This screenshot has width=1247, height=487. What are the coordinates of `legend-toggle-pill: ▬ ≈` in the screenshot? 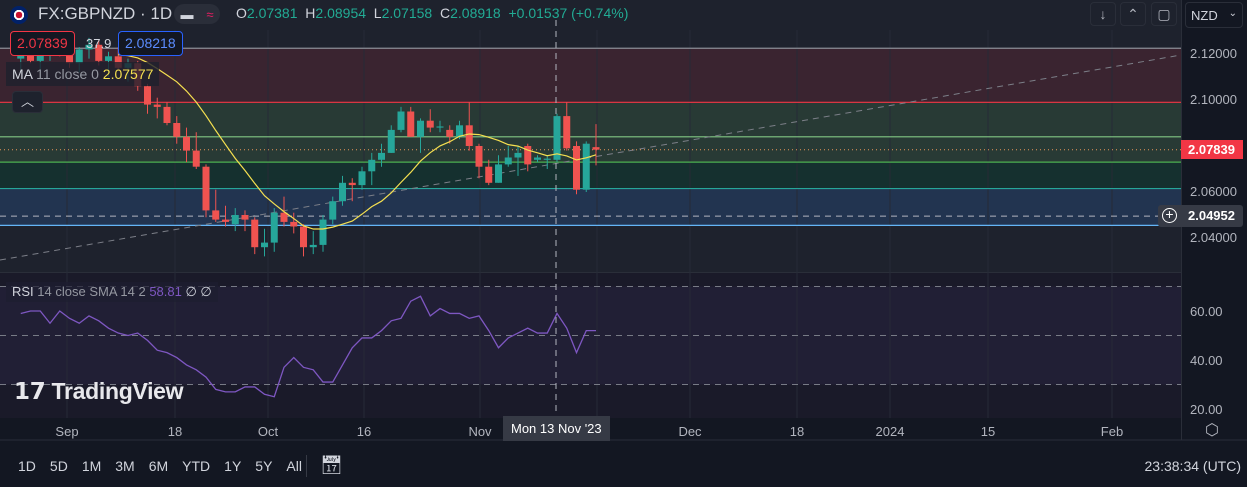 It's located at (197, 14).